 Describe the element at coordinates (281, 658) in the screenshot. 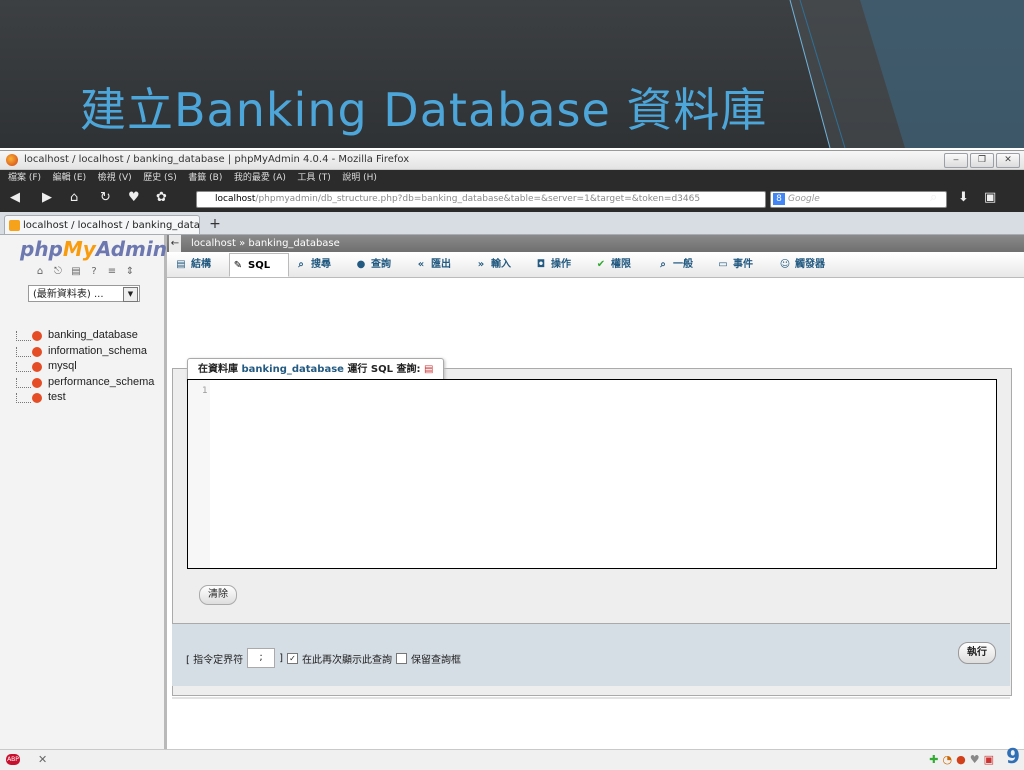

I see `delimiter-close: ]` at that location.